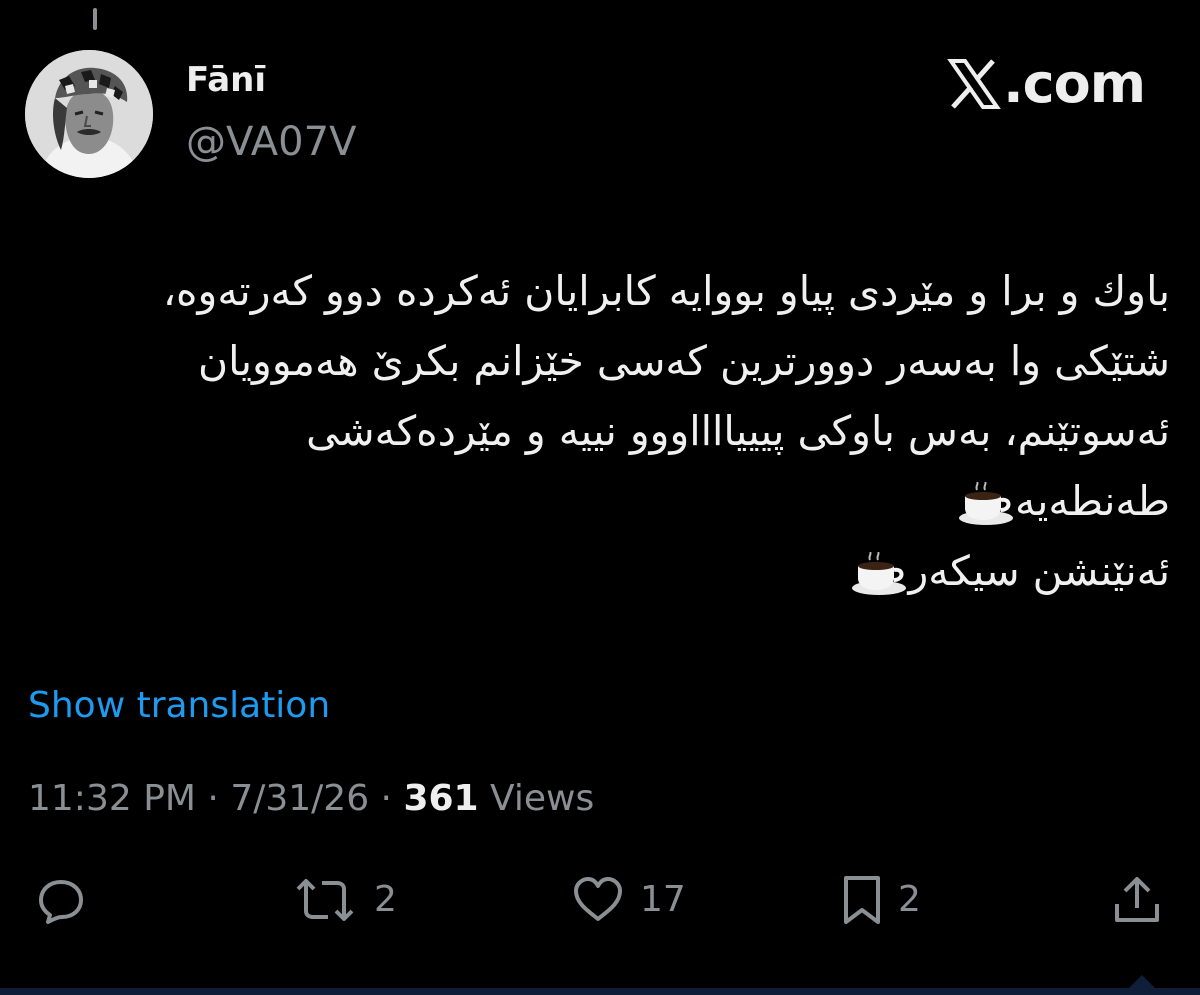 Image resolution: width=1200 pixels, height=995 pixels. Describe the element at coordinates (629, 900) in the screenshot. I see `like-button: 17` at that location.